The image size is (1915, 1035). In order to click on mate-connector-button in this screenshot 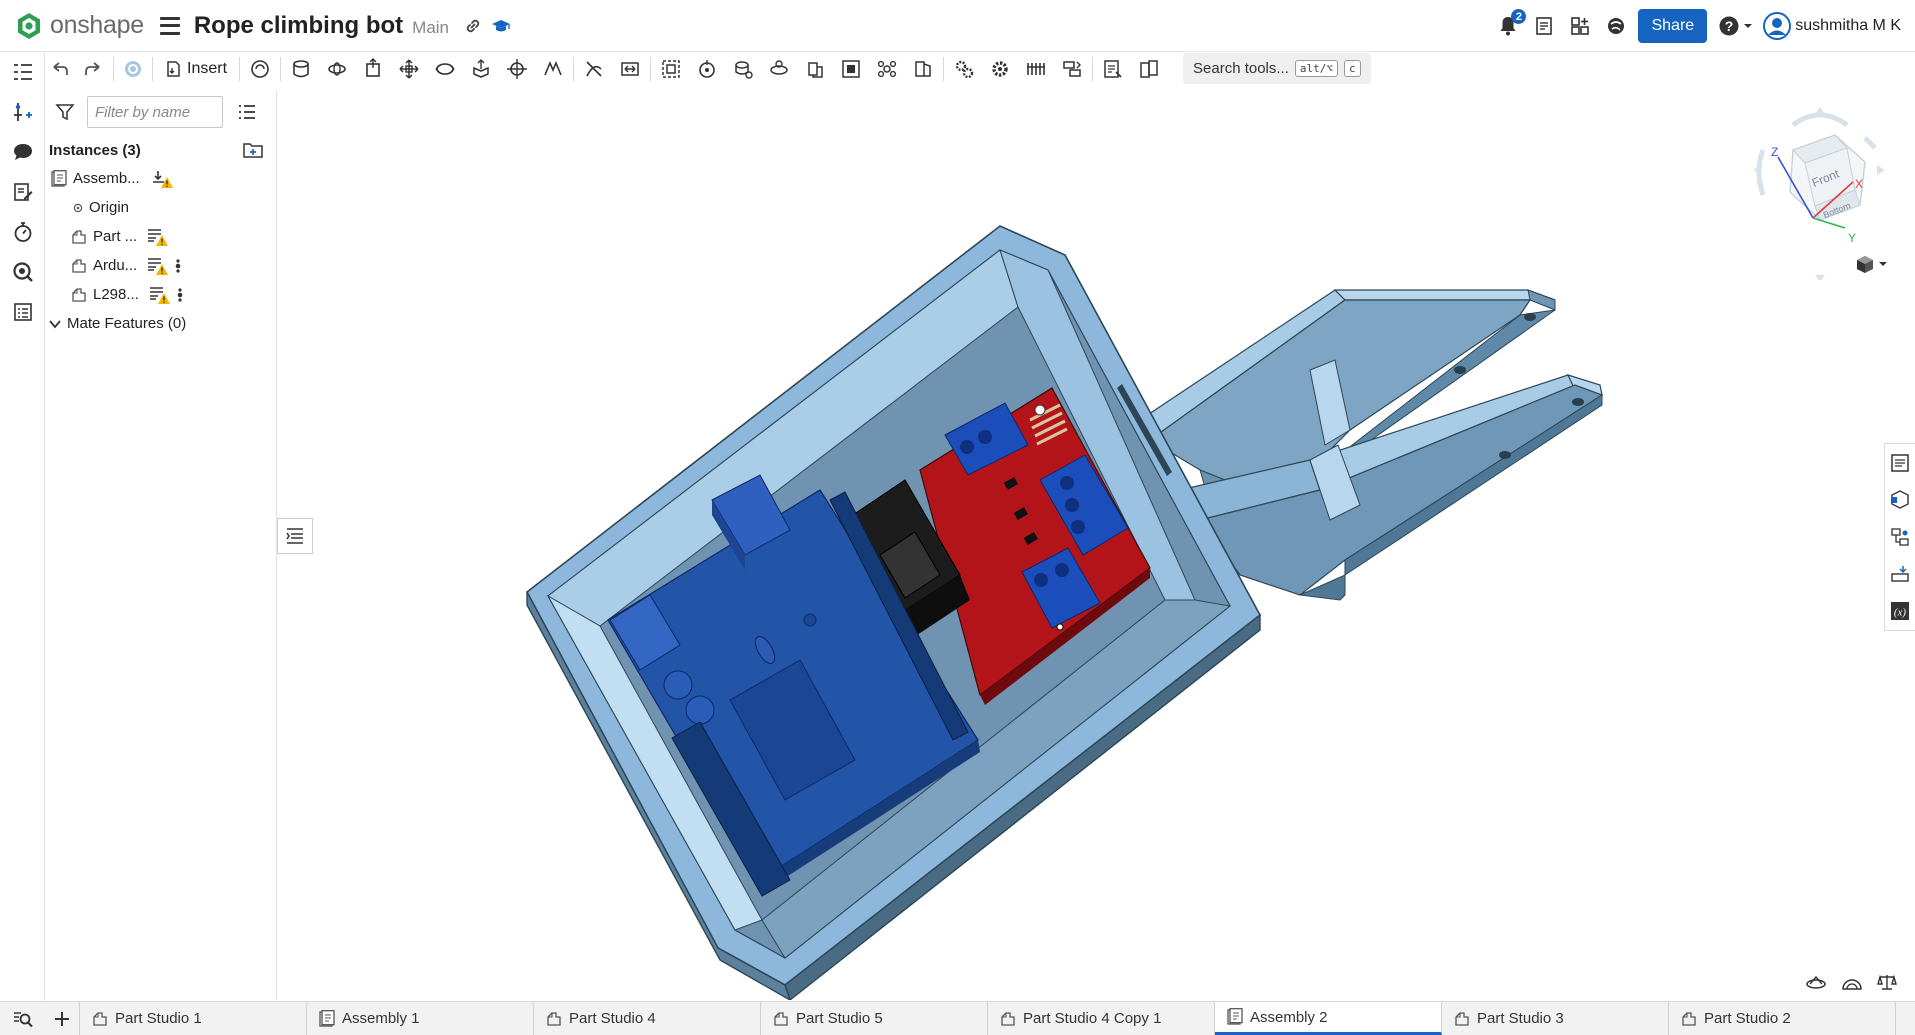, I will do `click(707, 69)`.